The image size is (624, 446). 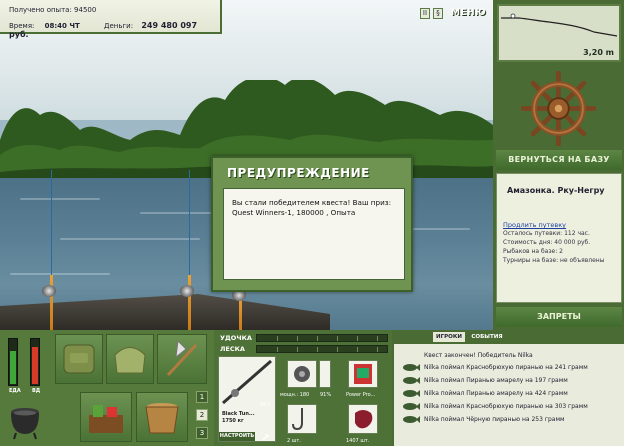 What do you see at coordinates (554, 260) in the screenshot?
I see `tournaments-status: Турниры на базе: не объявлены` at bounding box center [554, 260].